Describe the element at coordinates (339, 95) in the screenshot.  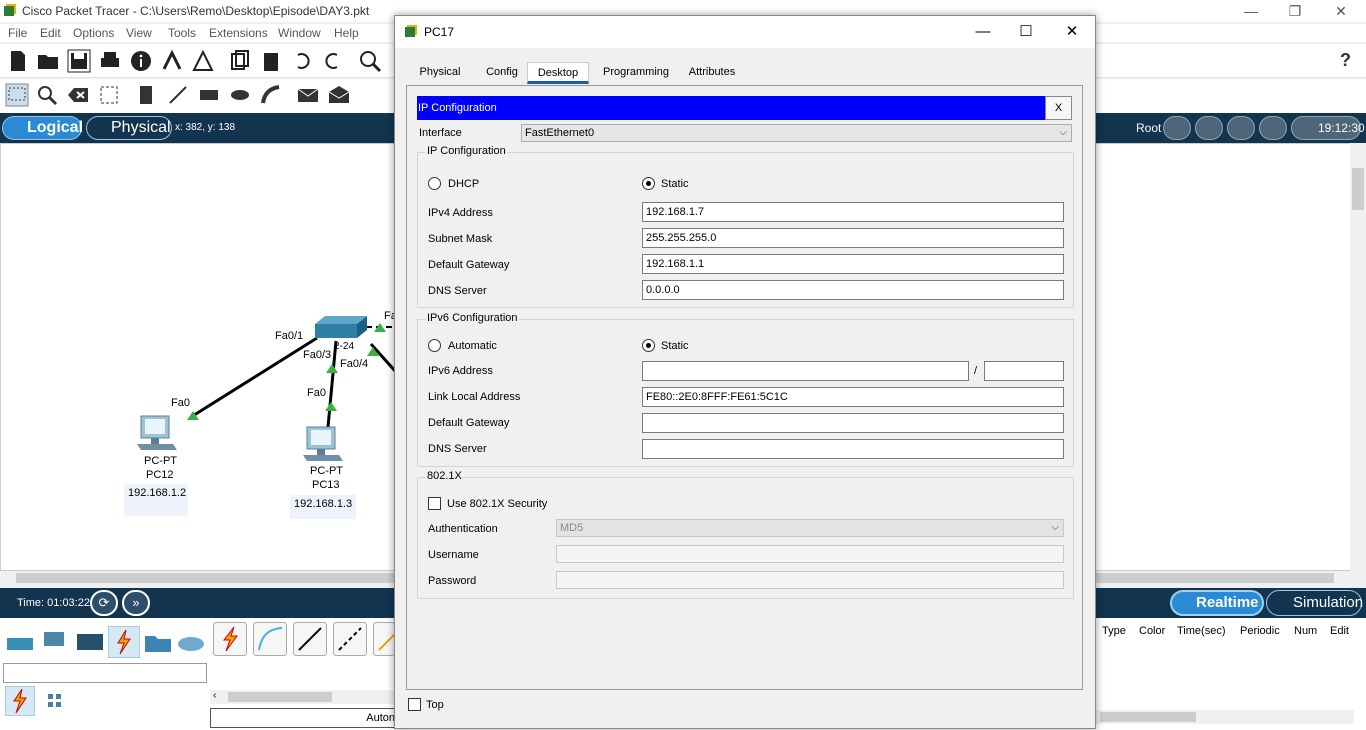
I see `add-complex-pdu-icon` at that location.